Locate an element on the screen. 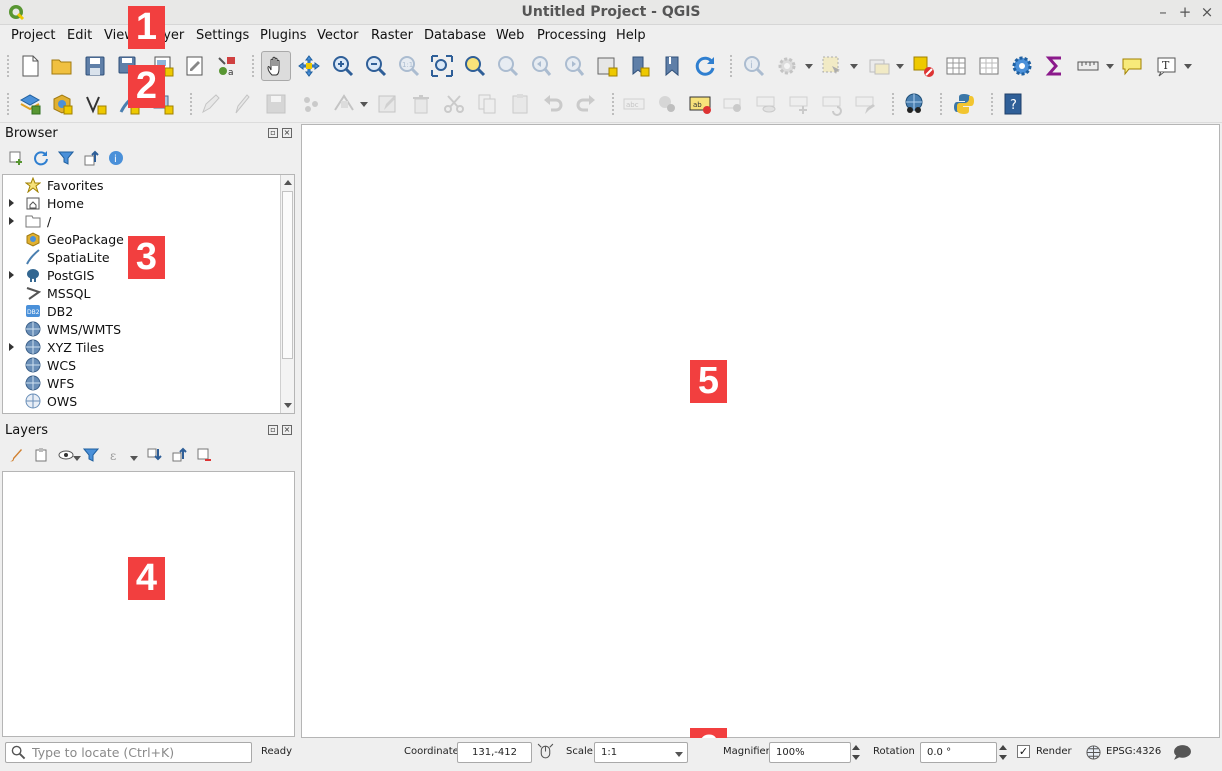 This screenshot has width=1222, height=771. select-features-button is located at coordinates (832, 66).